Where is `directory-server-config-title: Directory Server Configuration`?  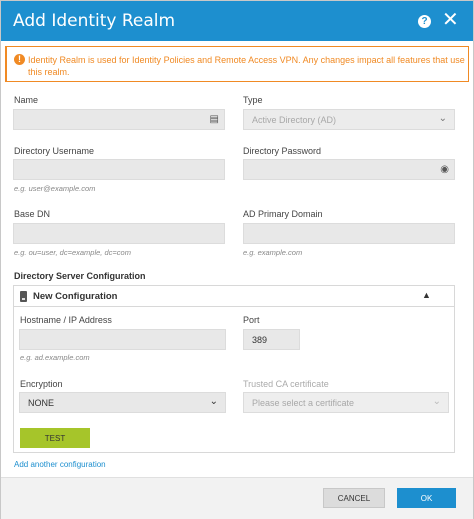 directory-server-config-title: Directory Server Configuration is located at coordinates (80, 276).